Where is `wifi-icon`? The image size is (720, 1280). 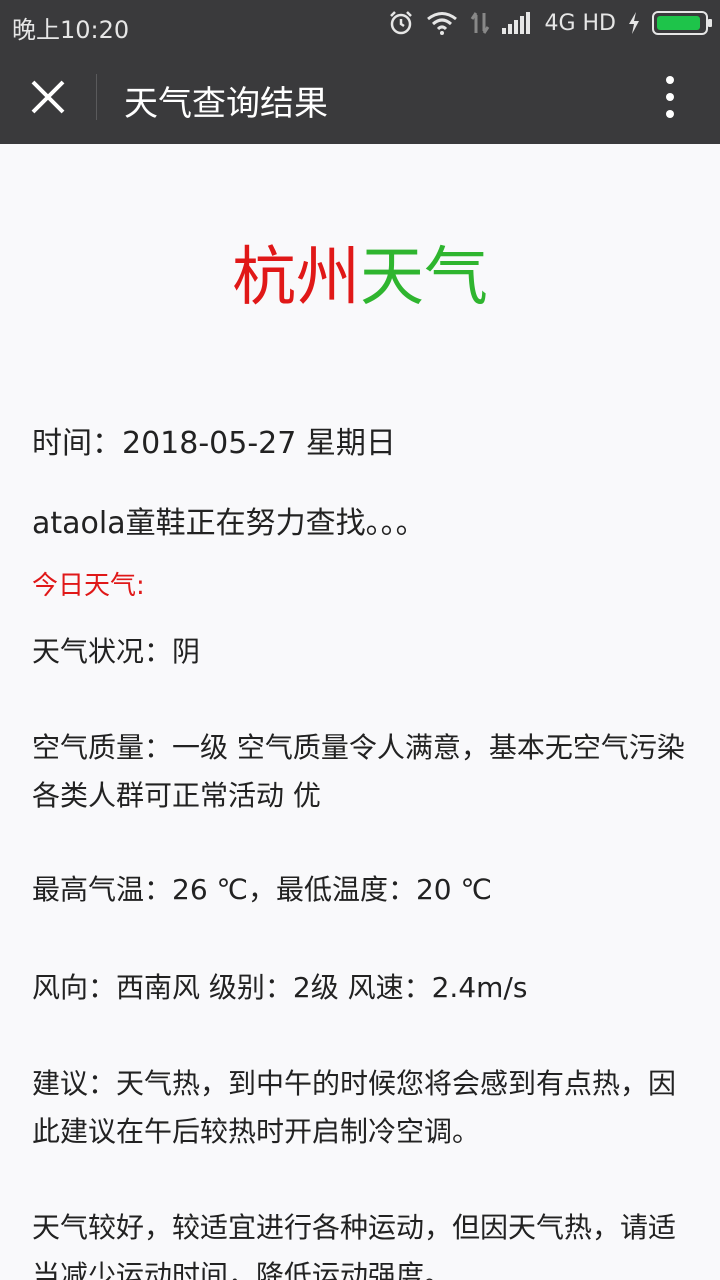 wifi-icon is located at coordinates (442, 23).